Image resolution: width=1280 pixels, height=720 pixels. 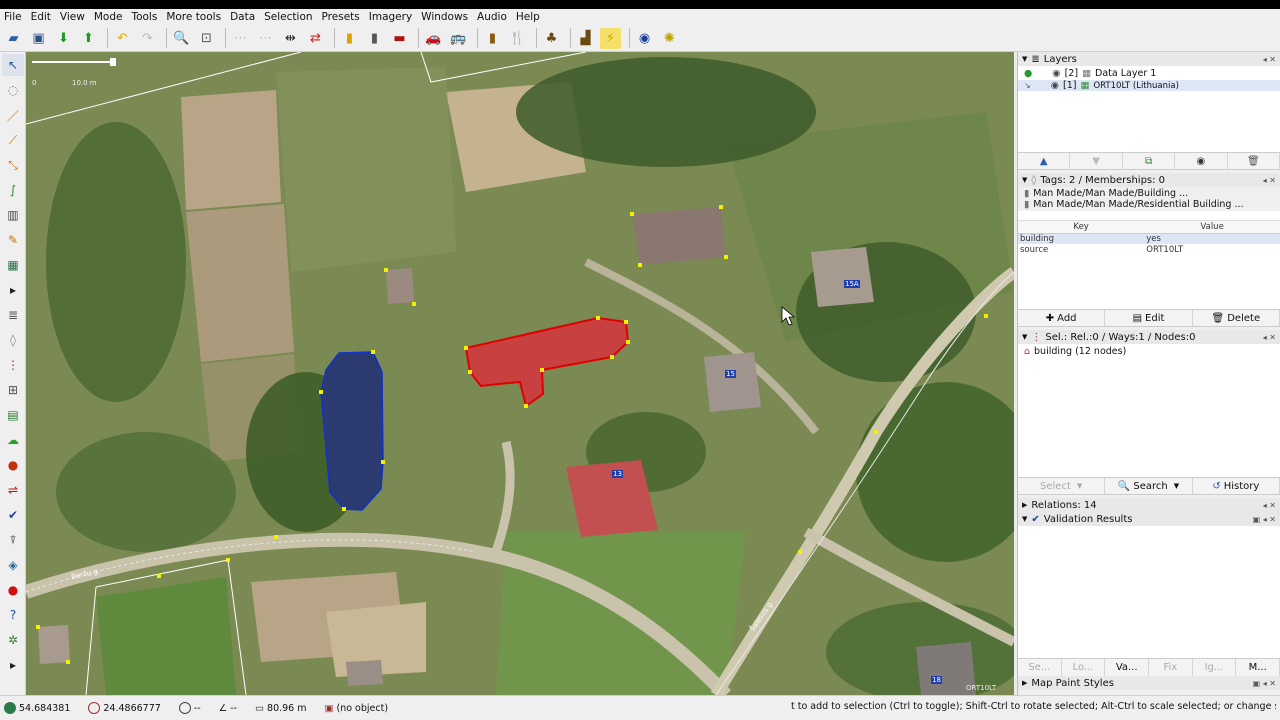 I want to click on relations-panel-icon: ⊞, so click(x=13, y=390).